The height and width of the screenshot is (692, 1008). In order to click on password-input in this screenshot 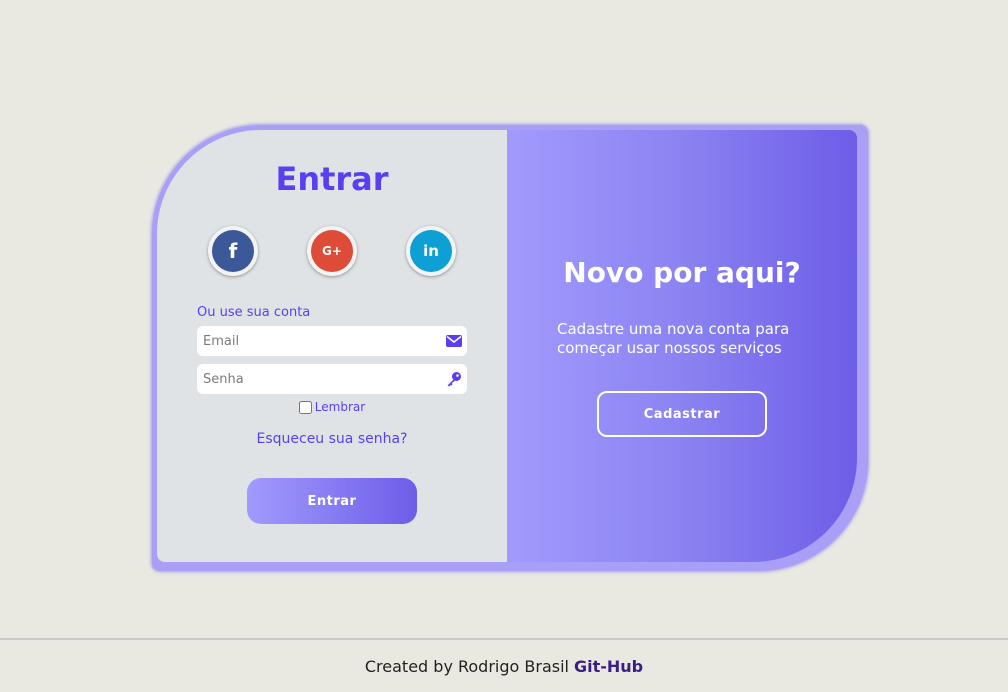, I will do `click(314, 379)`.